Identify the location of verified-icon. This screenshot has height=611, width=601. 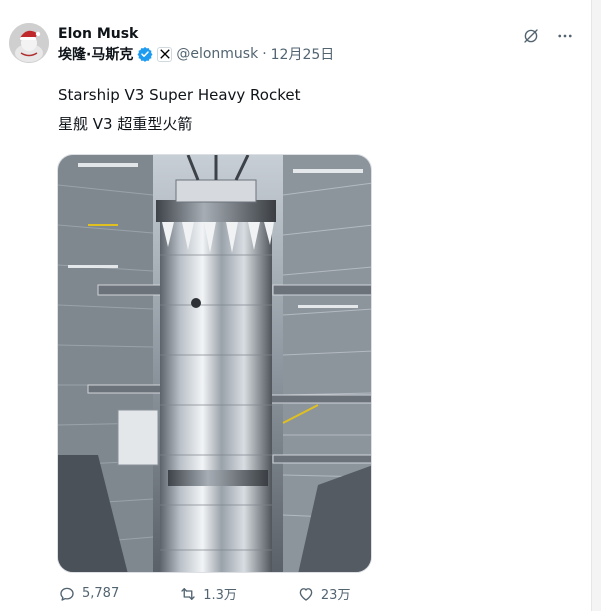
(145, 54).